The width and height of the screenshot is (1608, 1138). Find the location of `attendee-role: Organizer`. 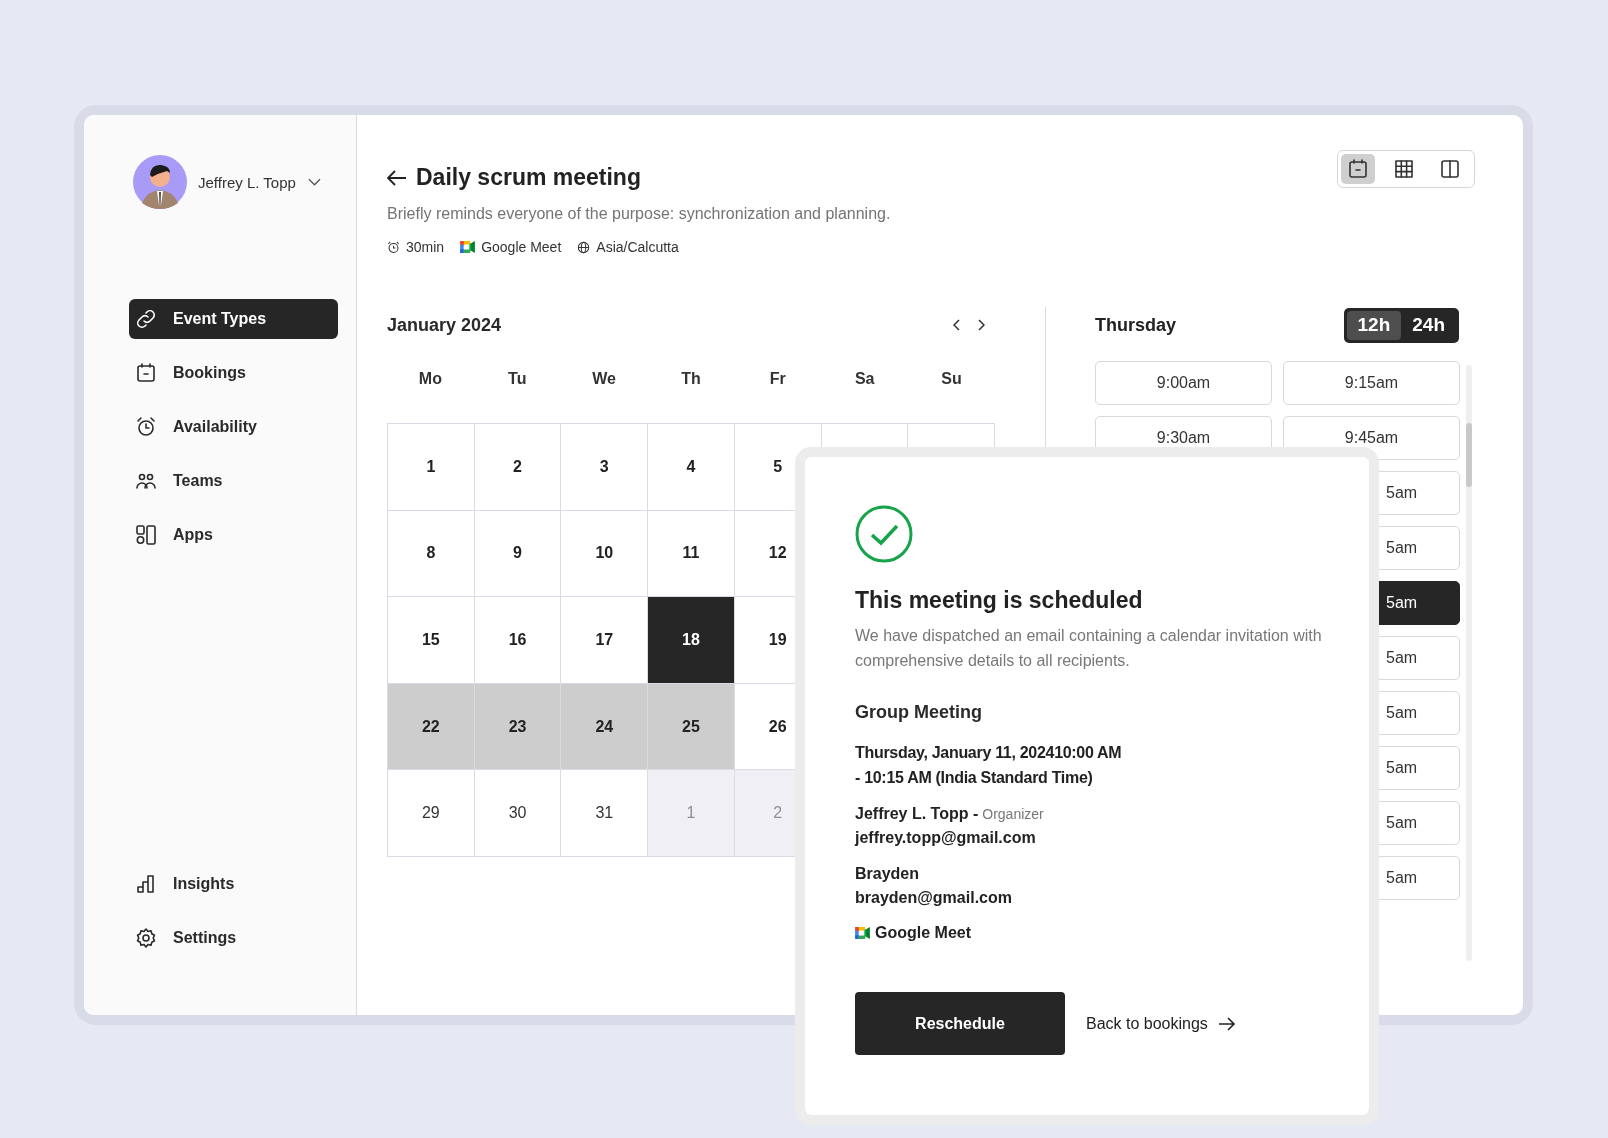

attendee-role: Organizer is located at coordinates (1013, 814).